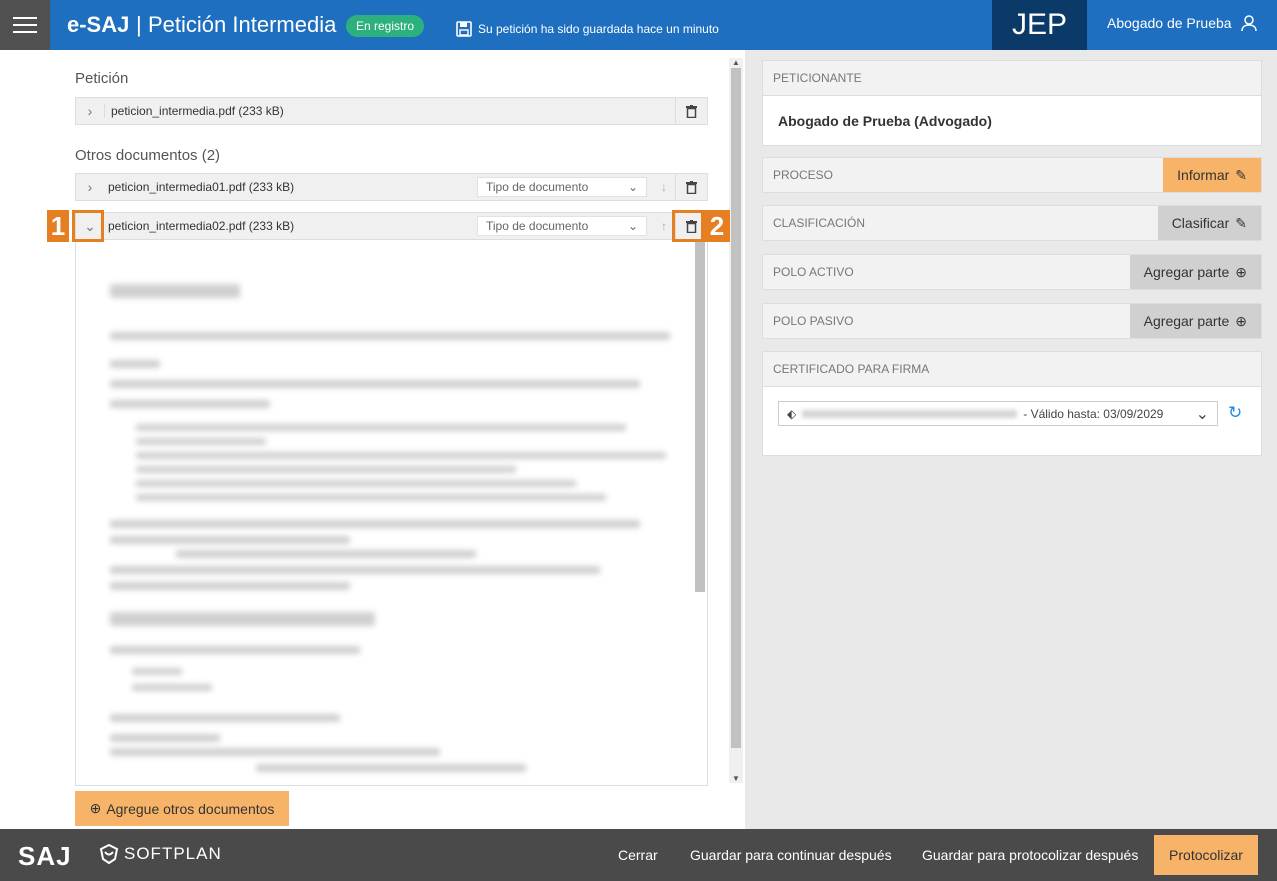 The image size is (1277, 881). I want to click on protocolize-button: Protocolizar, so click(1206, 855).